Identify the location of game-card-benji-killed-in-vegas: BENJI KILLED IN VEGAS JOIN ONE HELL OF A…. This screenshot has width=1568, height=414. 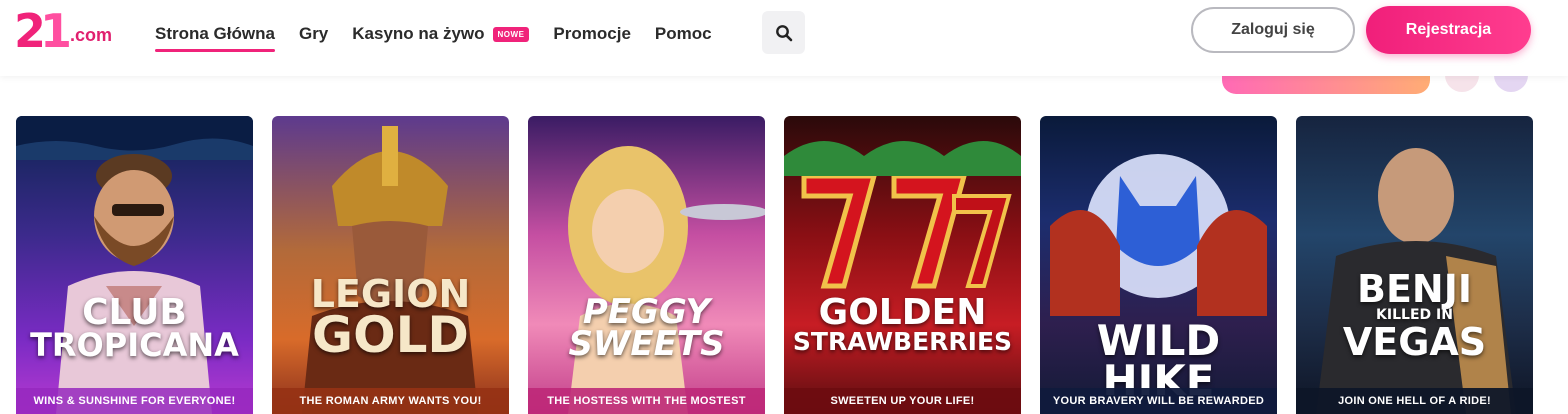
(1414, 265).